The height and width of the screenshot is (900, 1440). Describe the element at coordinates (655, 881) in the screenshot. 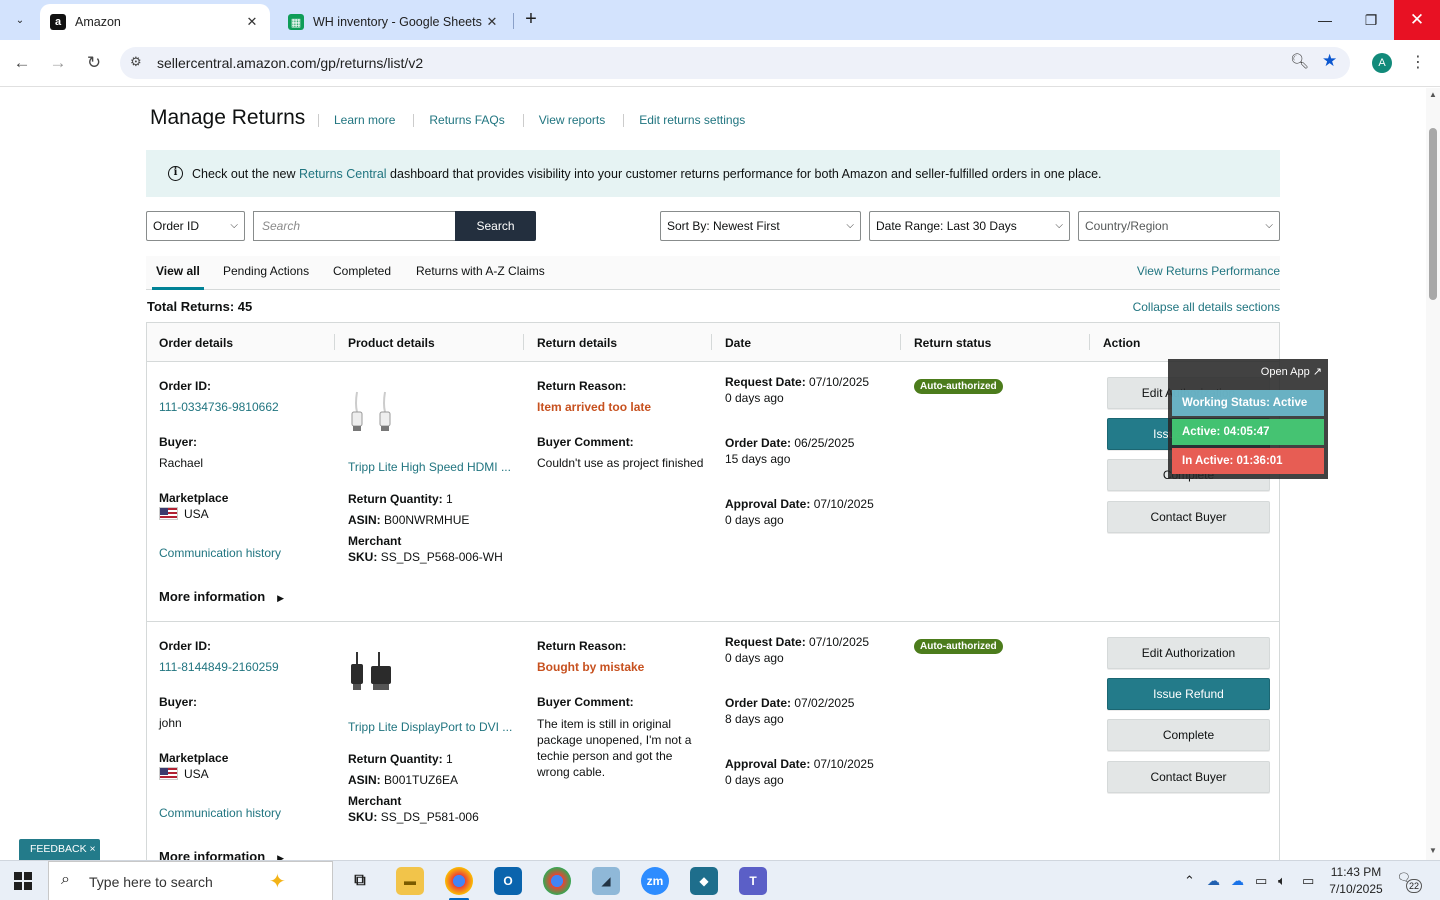

I see `zoom-app-icon: zm` at that location.